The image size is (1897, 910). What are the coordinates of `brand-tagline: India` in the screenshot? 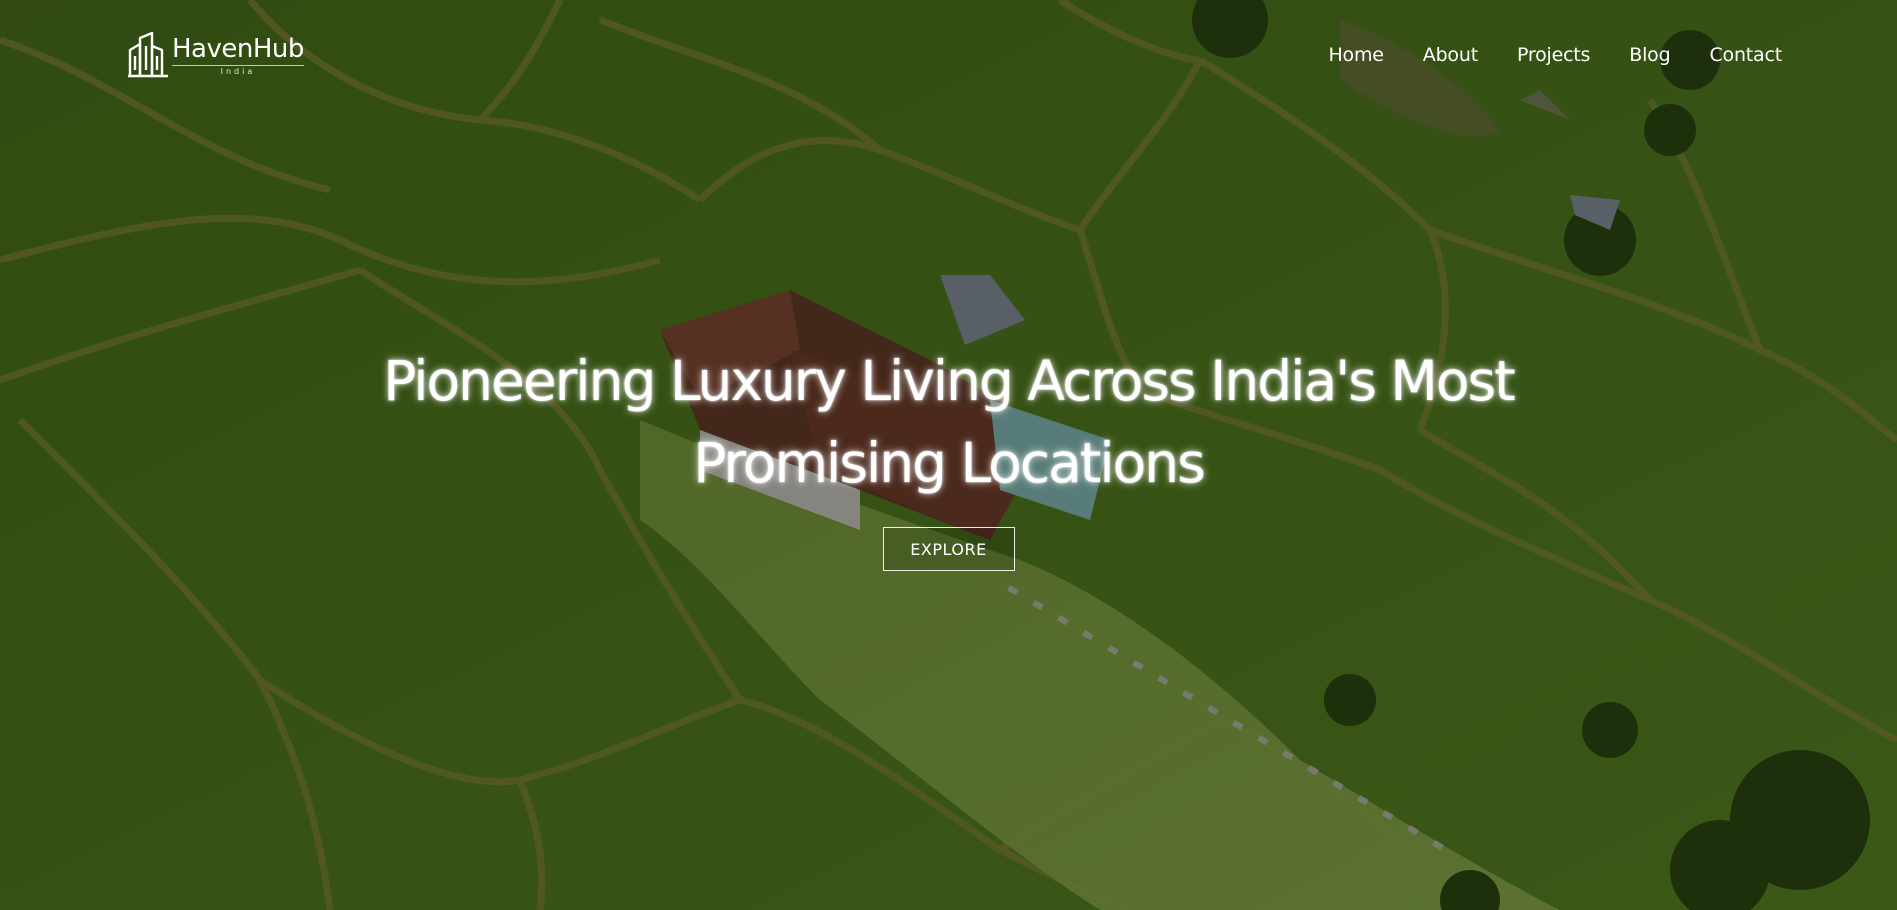 It's located at (238, 70).